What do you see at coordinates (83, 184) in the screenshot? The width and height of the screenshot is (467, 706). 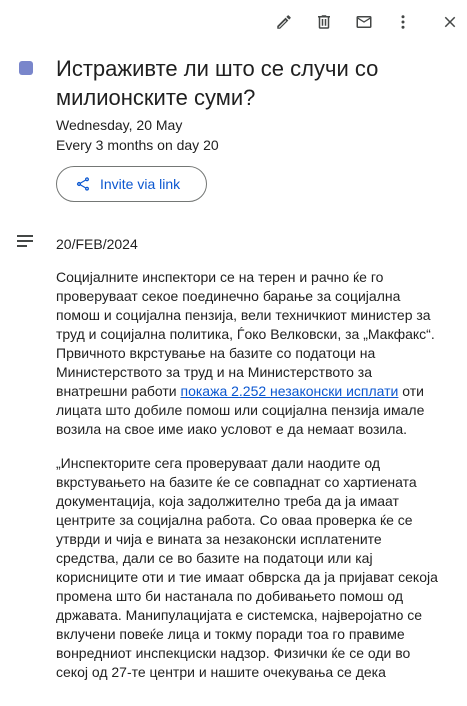 I see `share-icon` at bounding box center [83, 184].